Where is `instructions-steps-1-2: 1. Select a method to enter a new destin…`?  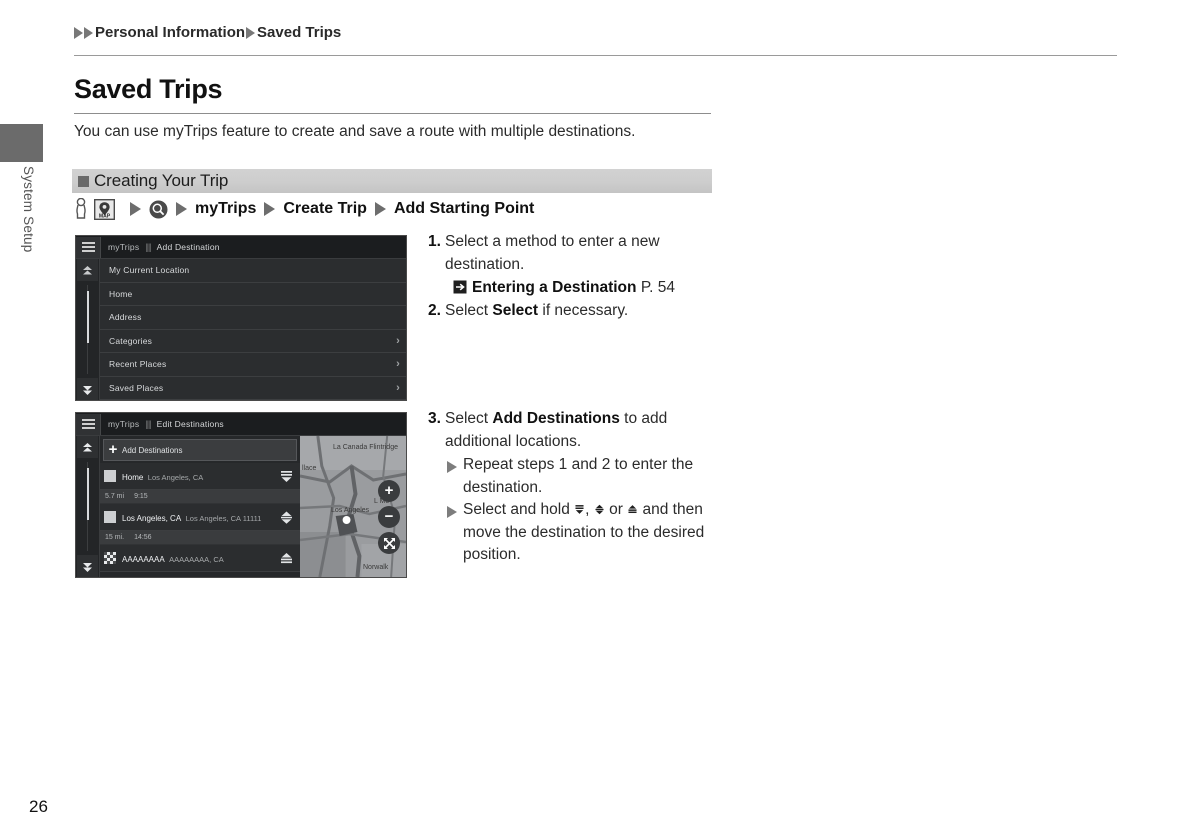
instructions-steps-1-2: 1. Select a method to enter a new destin… is located at coordinates (573, 277).